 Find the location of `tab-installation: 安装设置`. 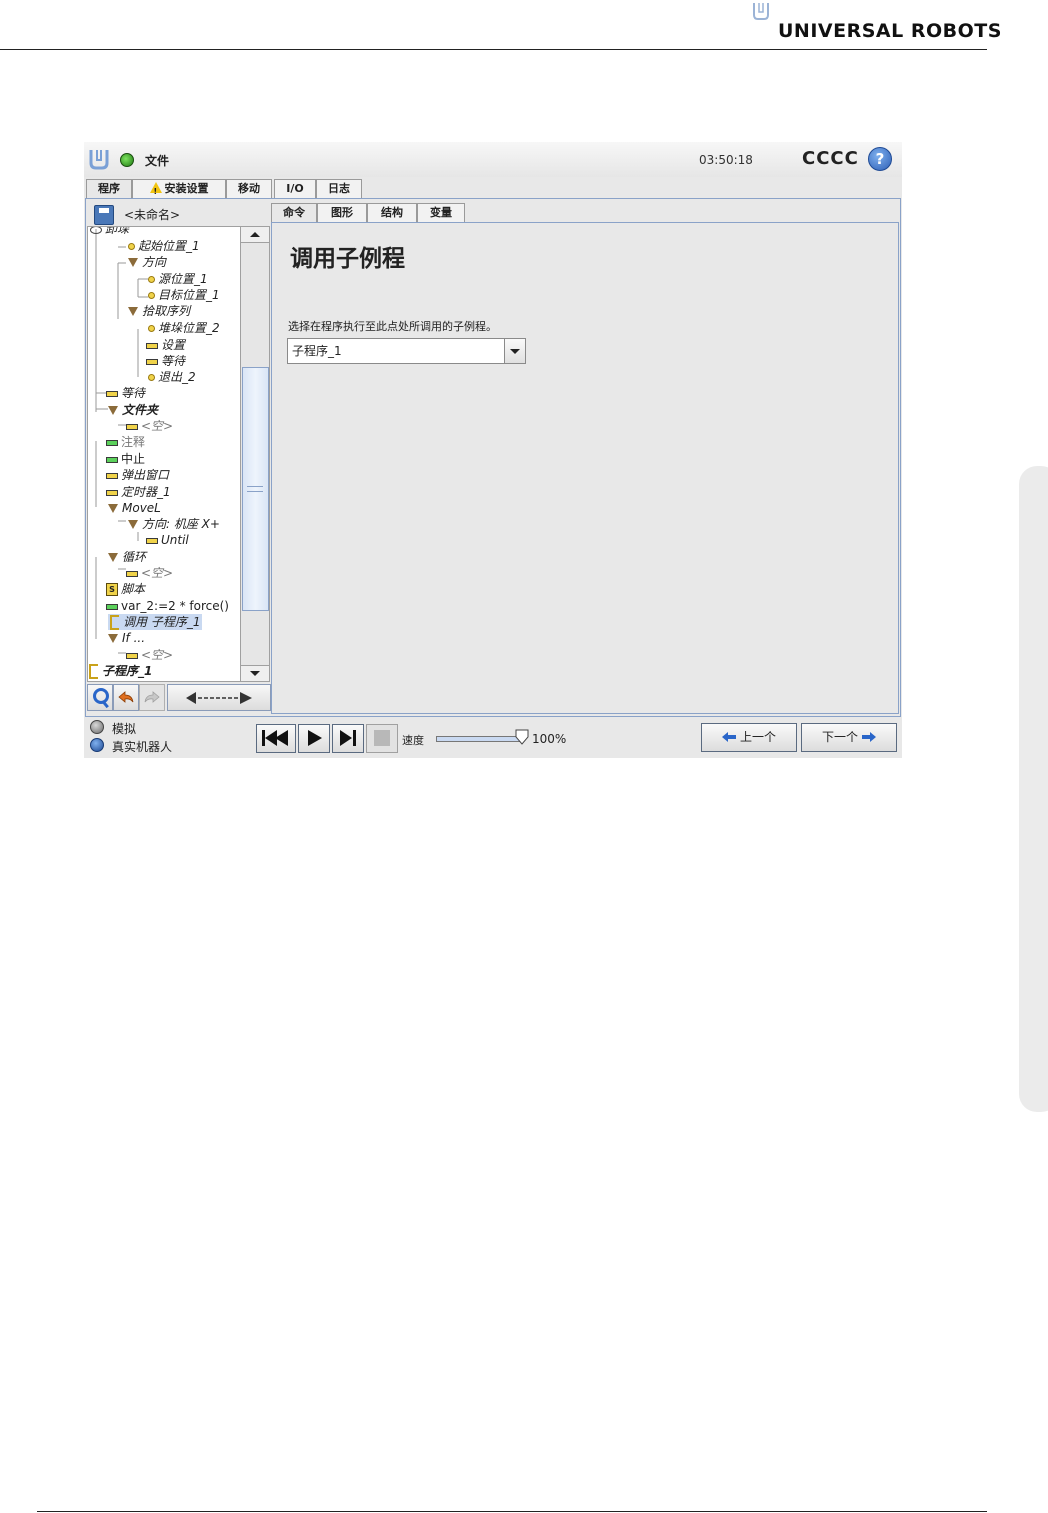

tab-installation: 安装设置 is located at coordinates (179, 190).